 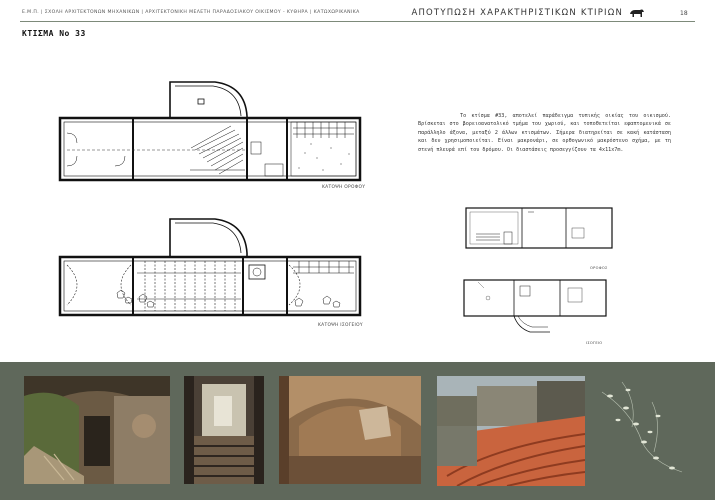 I want to click on photo-stone-vault, so click(x=350, y=430).